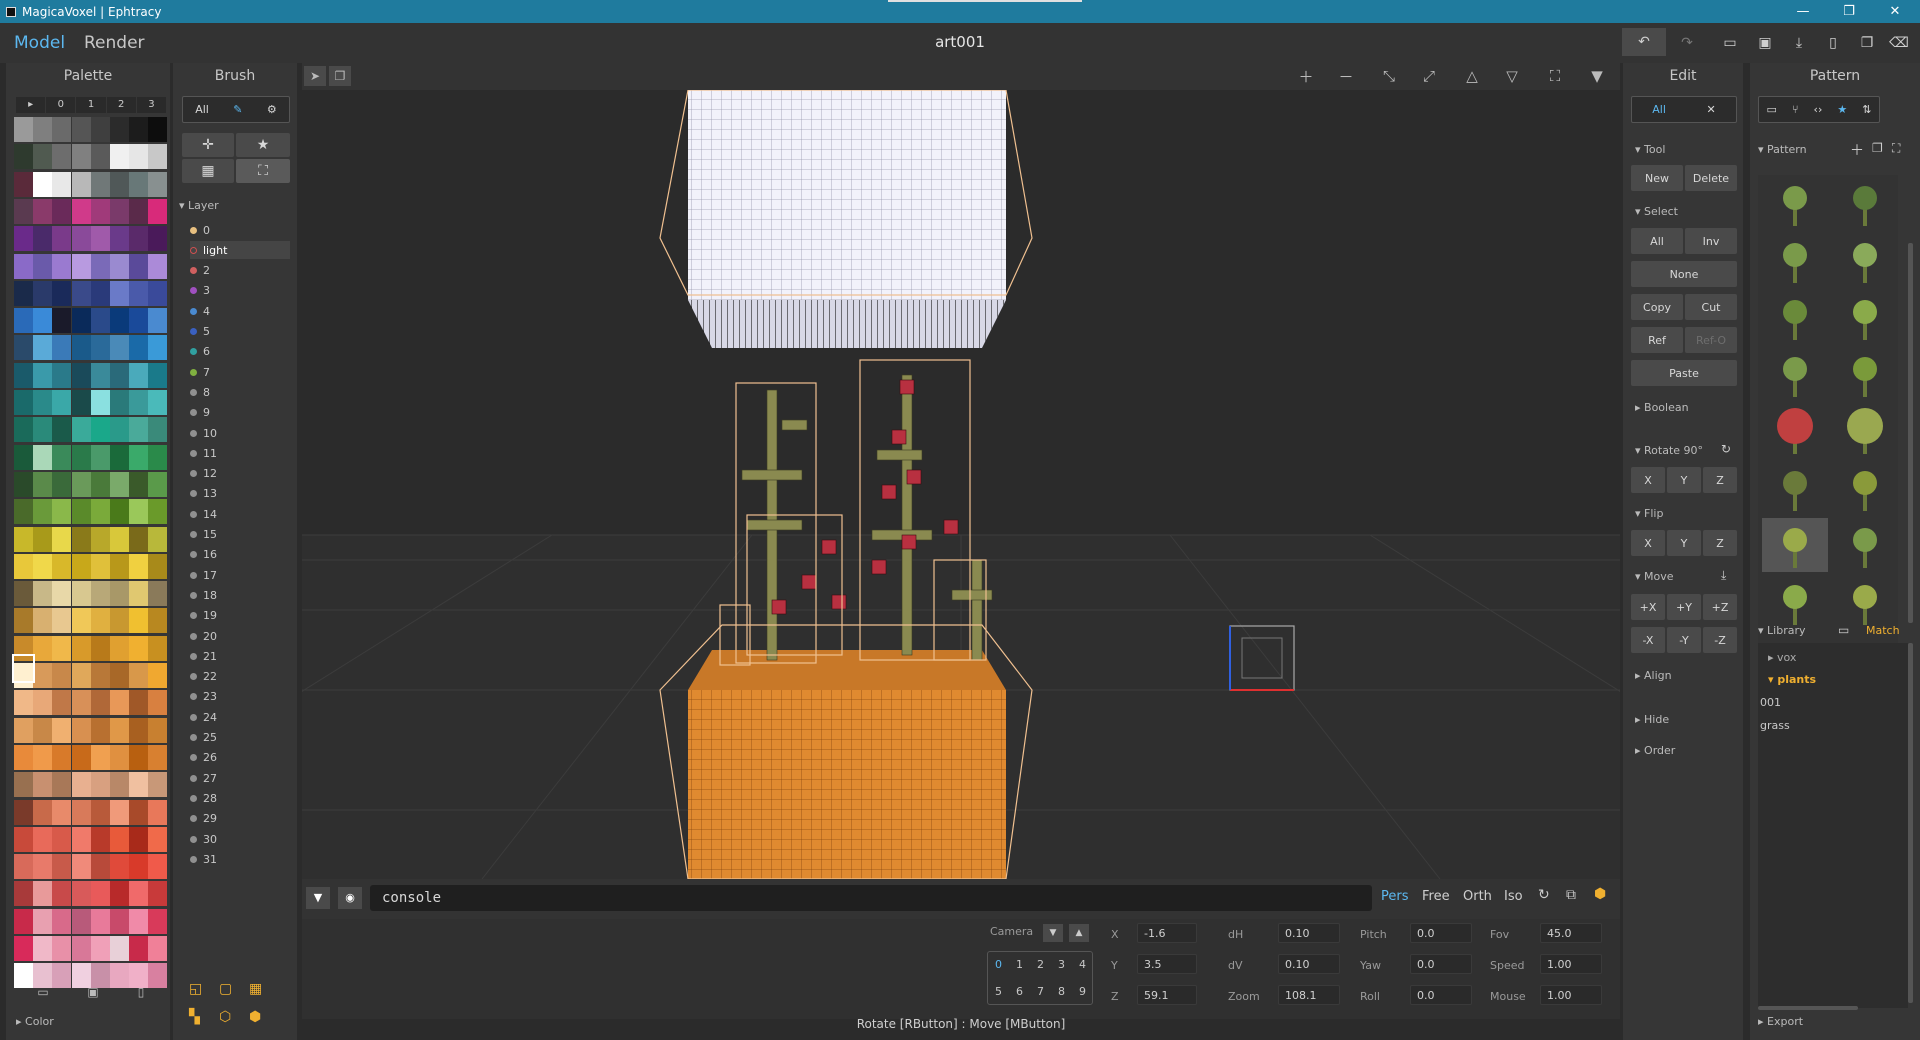 The height and width of the screenshot is (1040, 1920). Describe the element at coordinates (1652, 719) in the screenshot. I see `hide-section: ▸ Hide` at that location.